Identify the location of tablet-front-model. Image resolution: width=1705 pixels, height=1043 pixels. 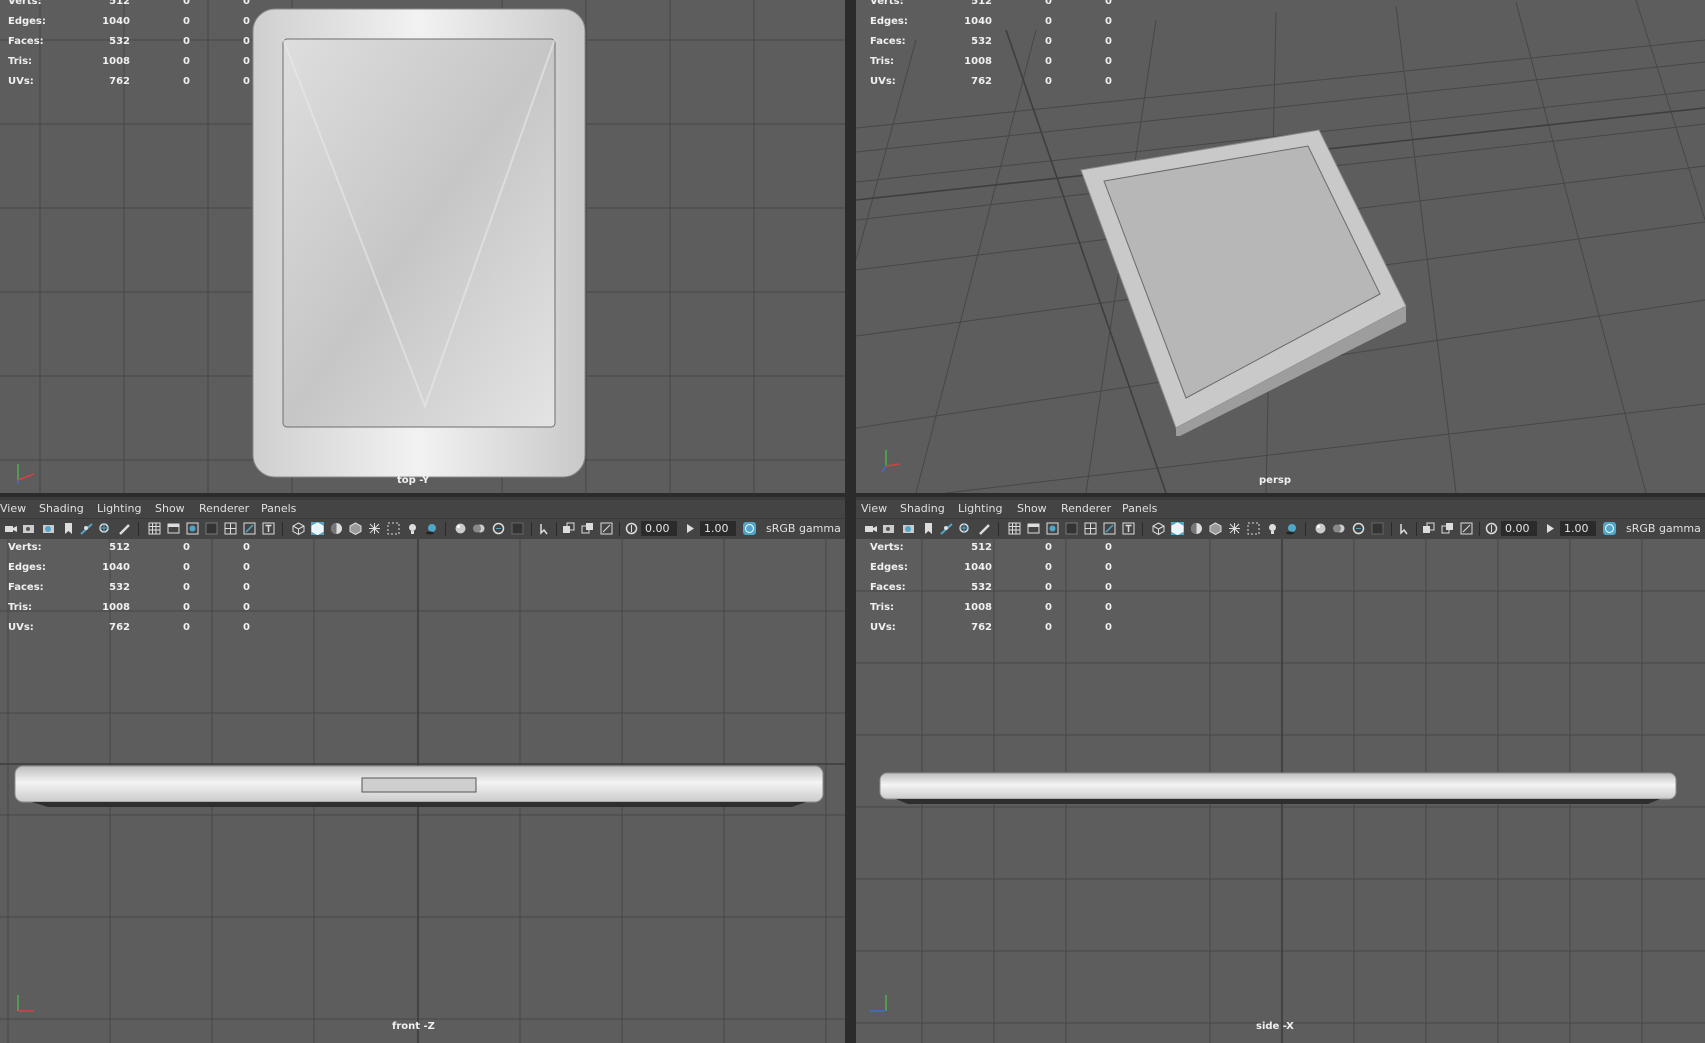
(419, 786).